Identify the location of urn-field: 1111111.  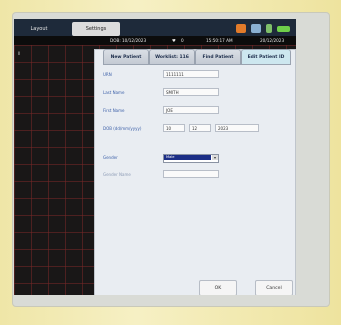
(191, 74).